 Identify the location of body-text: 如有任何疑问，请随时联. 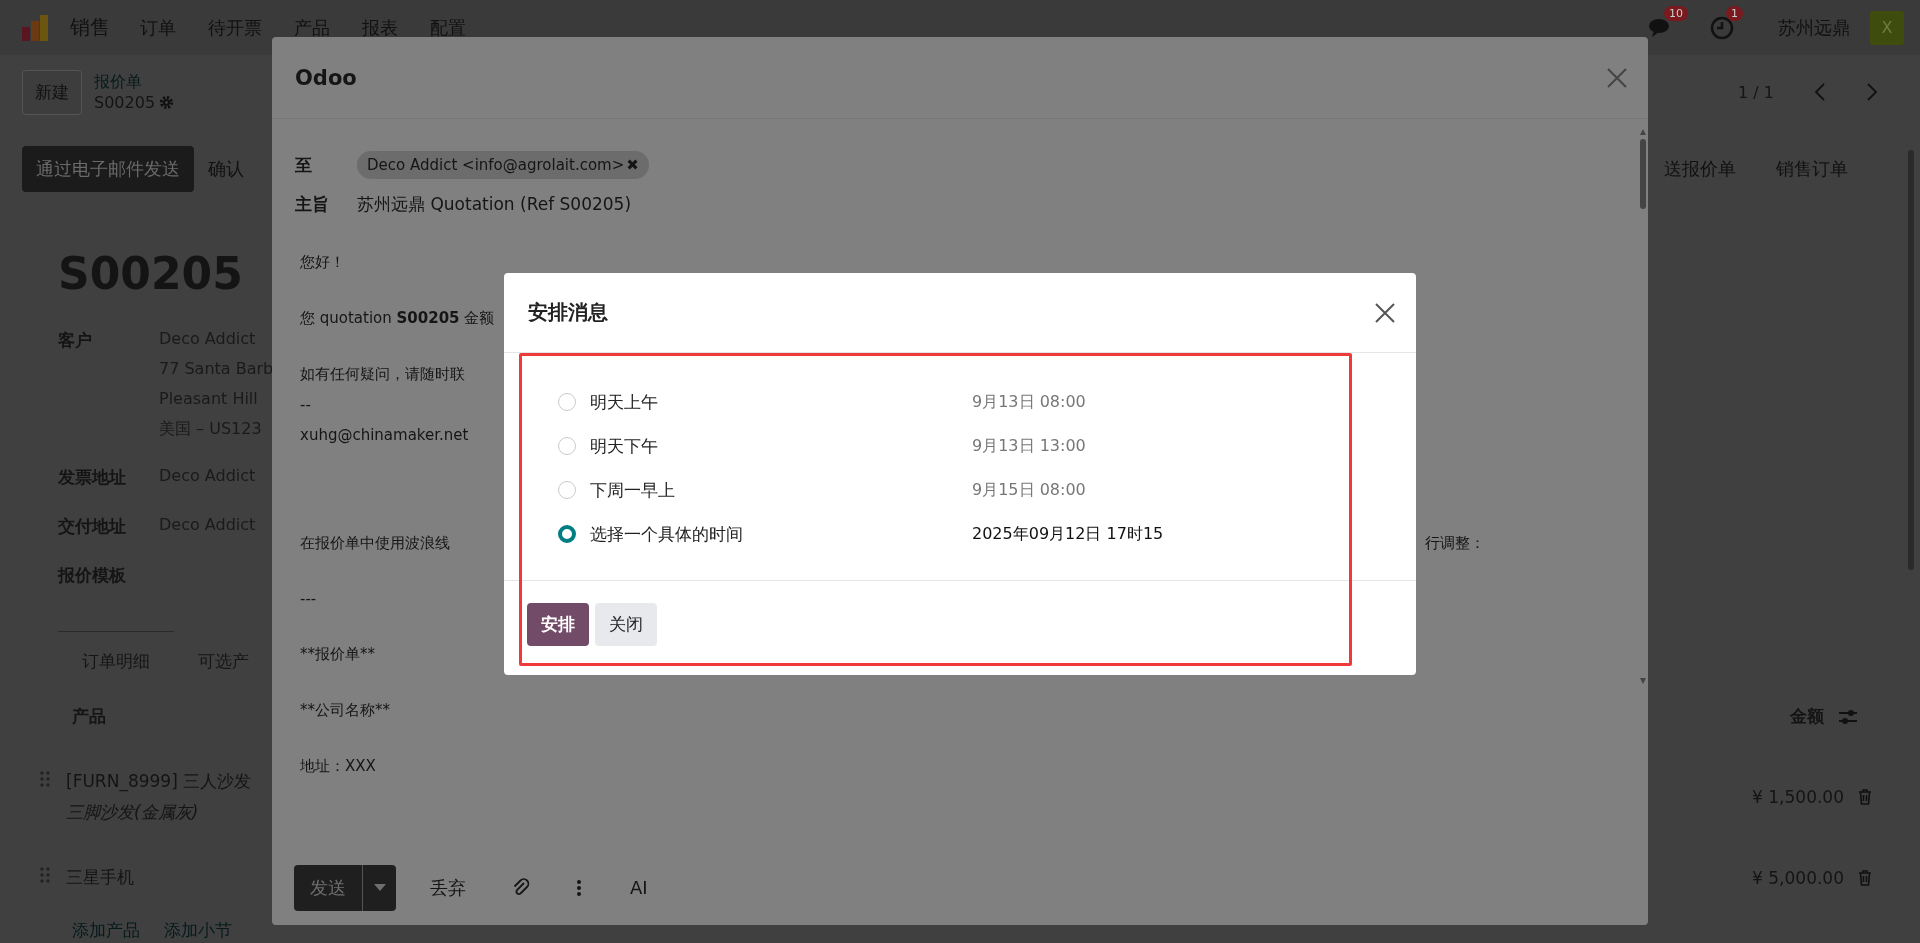
(382, 374).